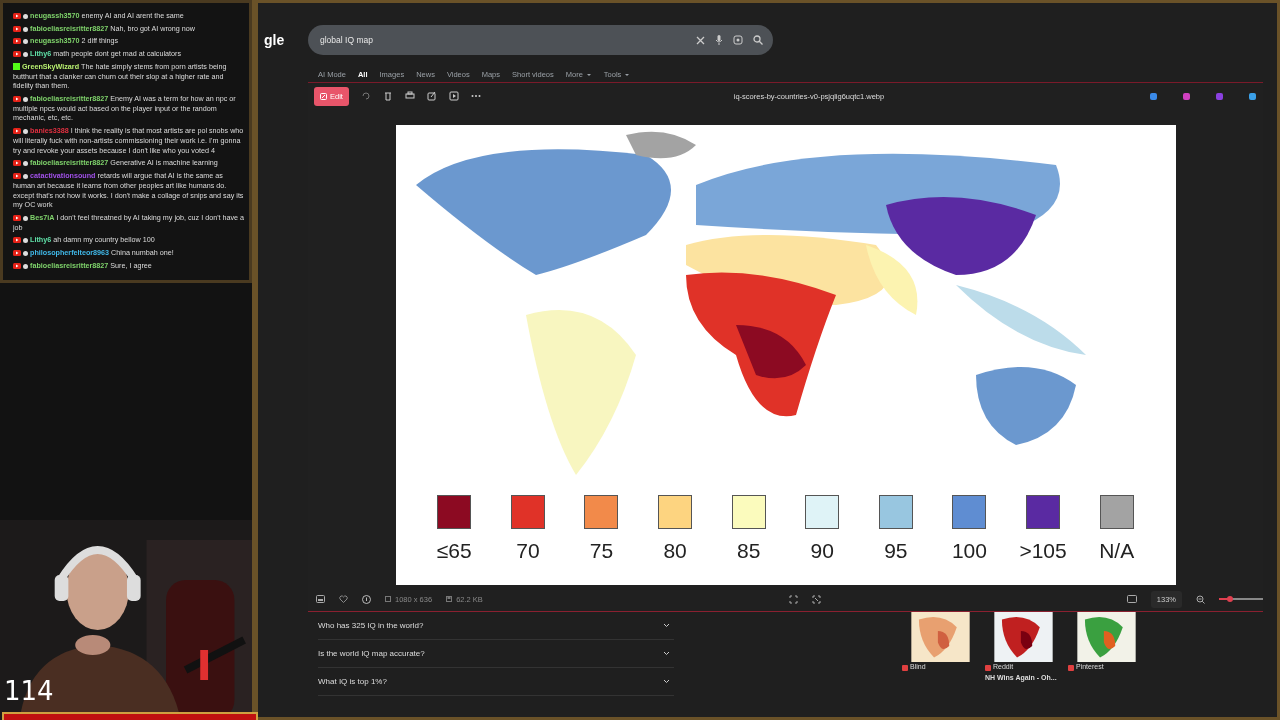 This screenshot has height=720, width=1280. What do you see at coordinates (409, 96) in the screenshot?
I see `print-icon` at bounding box center [409, 96].